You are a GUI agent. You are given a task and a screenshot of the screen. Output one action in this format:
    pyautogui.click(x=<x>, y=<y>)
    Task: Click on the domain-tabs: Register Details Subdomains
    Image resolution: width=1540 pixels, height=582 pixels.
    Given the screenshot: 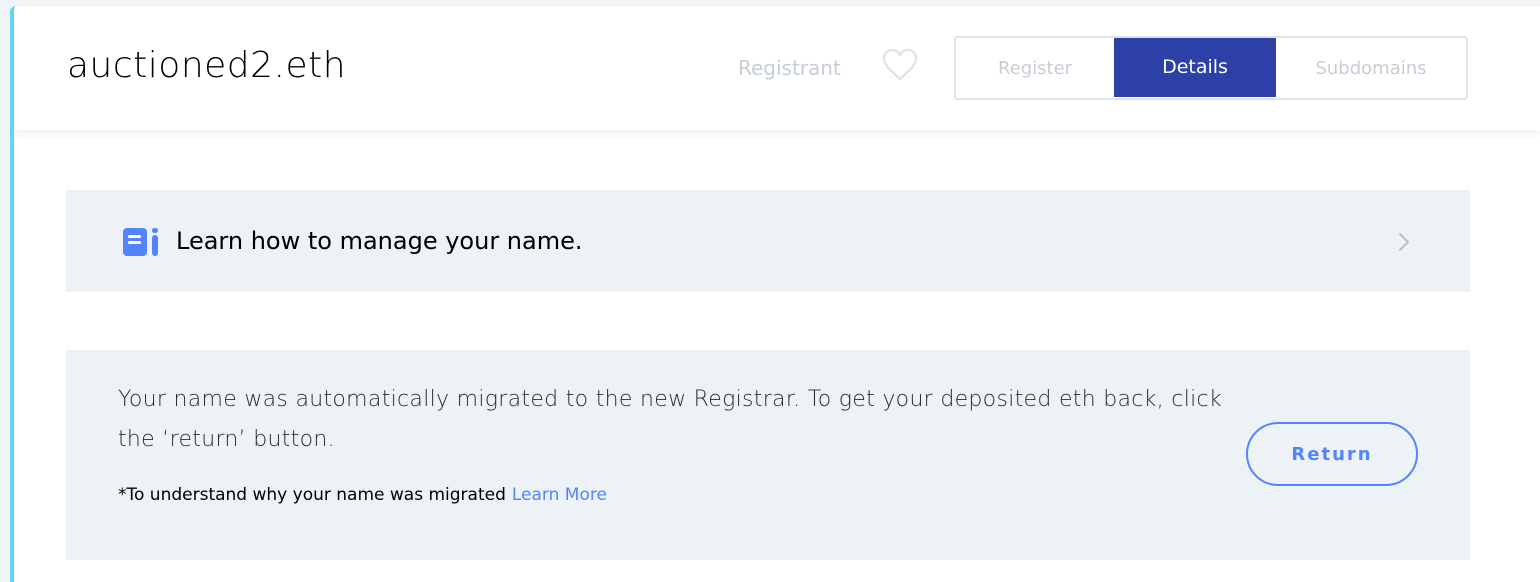 What is the action you would take?
    pyautogui.click(x=1211, y=68)
    